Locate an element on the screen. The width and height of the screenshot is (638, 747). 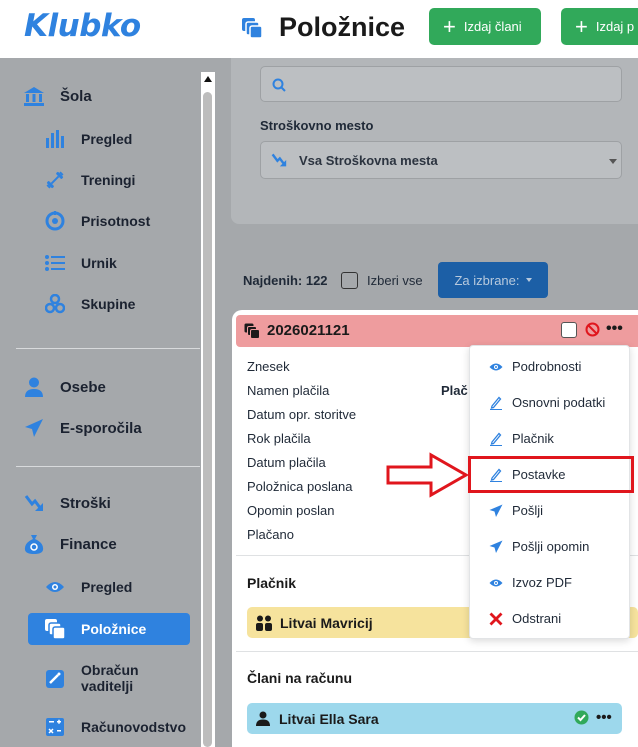
menu-item-export-pdf: Izvoz PDF is located at coordinates (530, 582).